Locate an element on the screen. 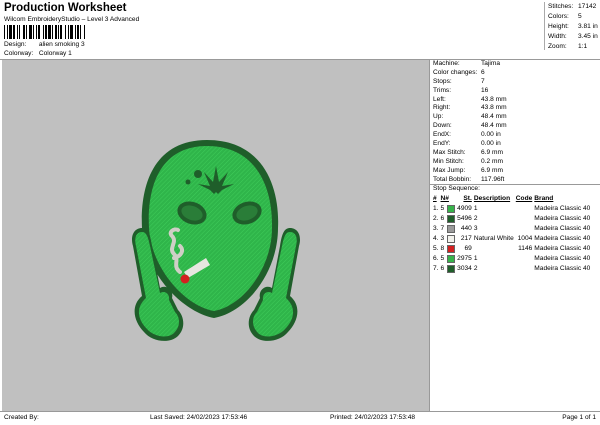 This screenshot has height=425, width=600. stitch-count: 217 is located at coordinates (466, 239).